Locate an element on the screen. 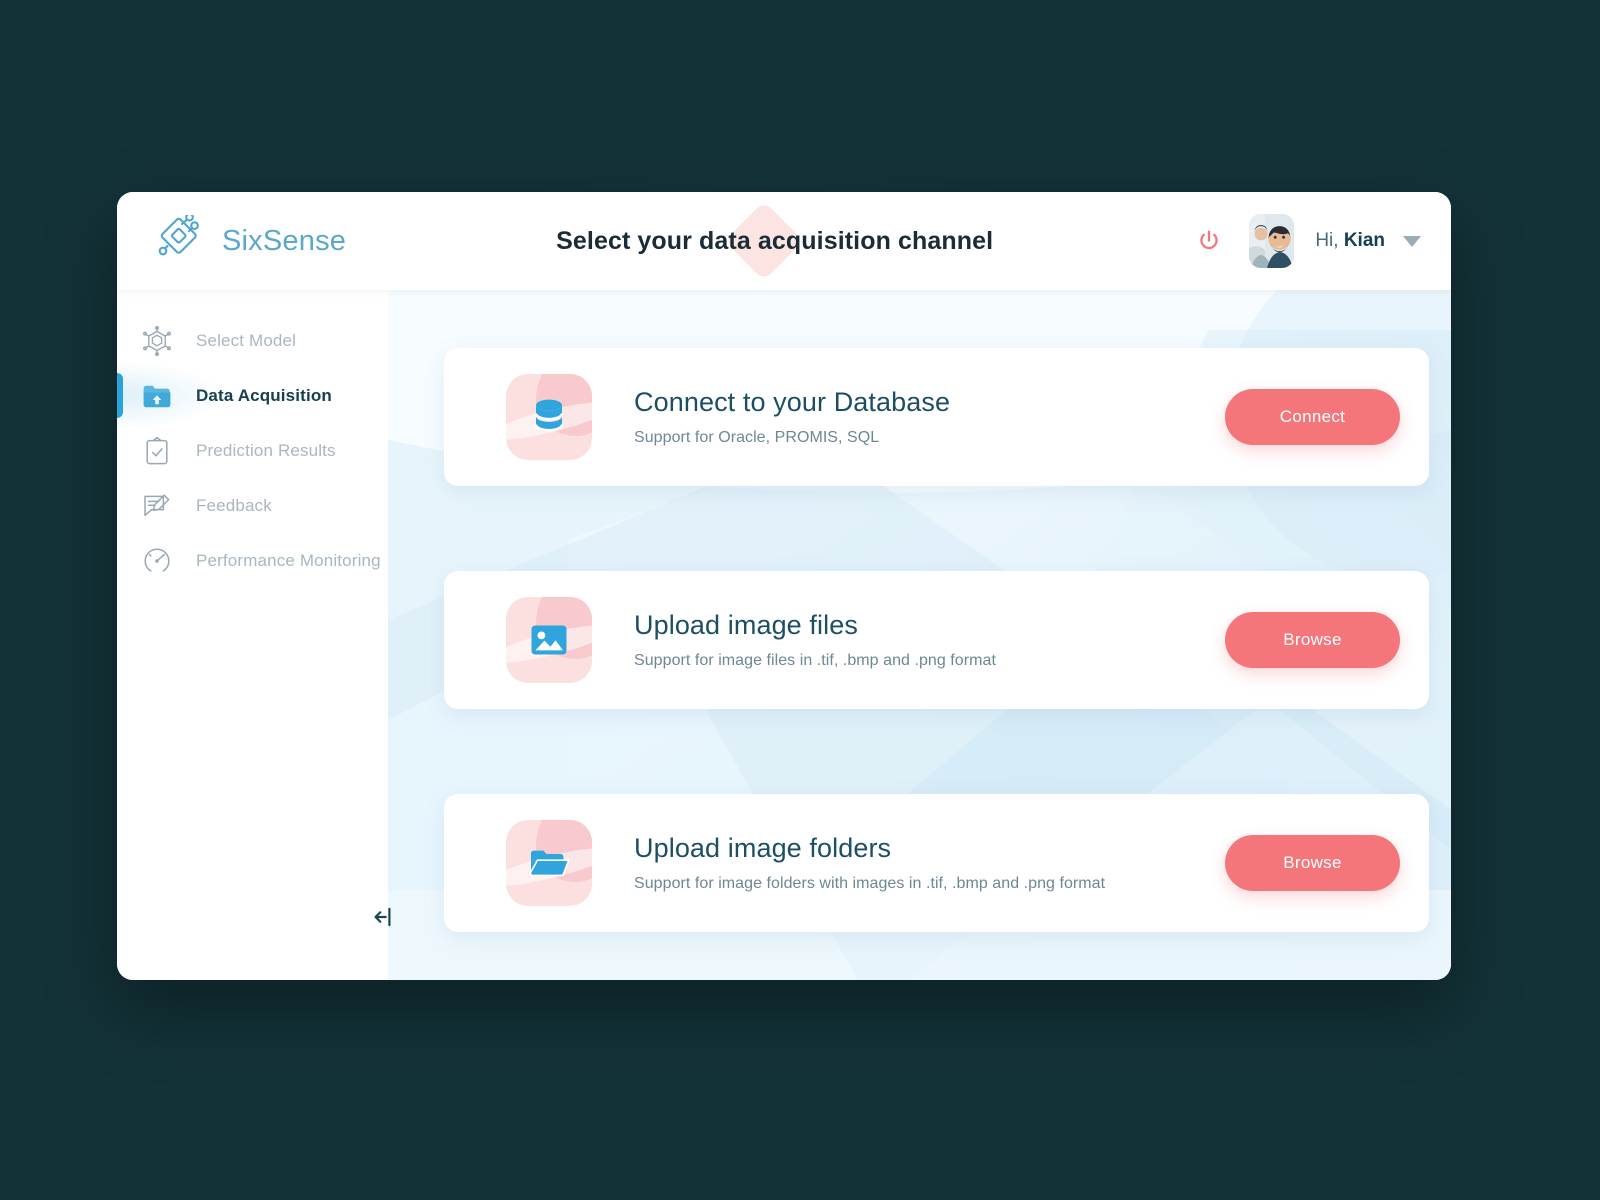 The image size is (1600, 1200). sidebar-item-label: Feedback is located at coordinates (234, 505).